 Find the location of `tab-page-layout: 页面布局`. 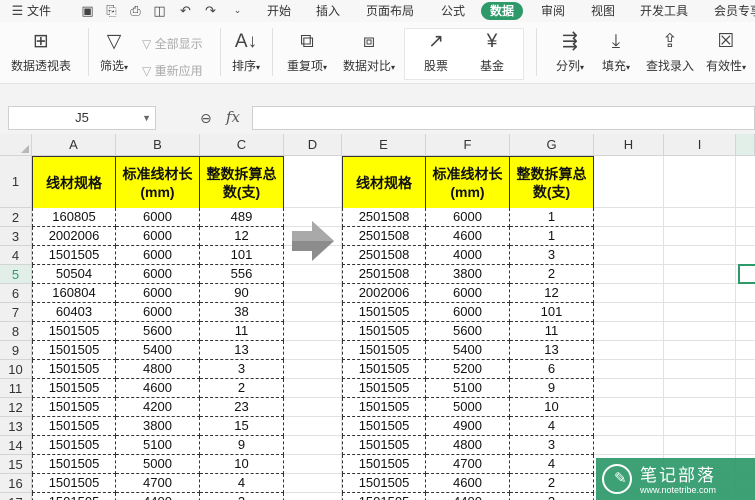

tab-page-layout: 页面布局 is located at coordinates (390, 11).